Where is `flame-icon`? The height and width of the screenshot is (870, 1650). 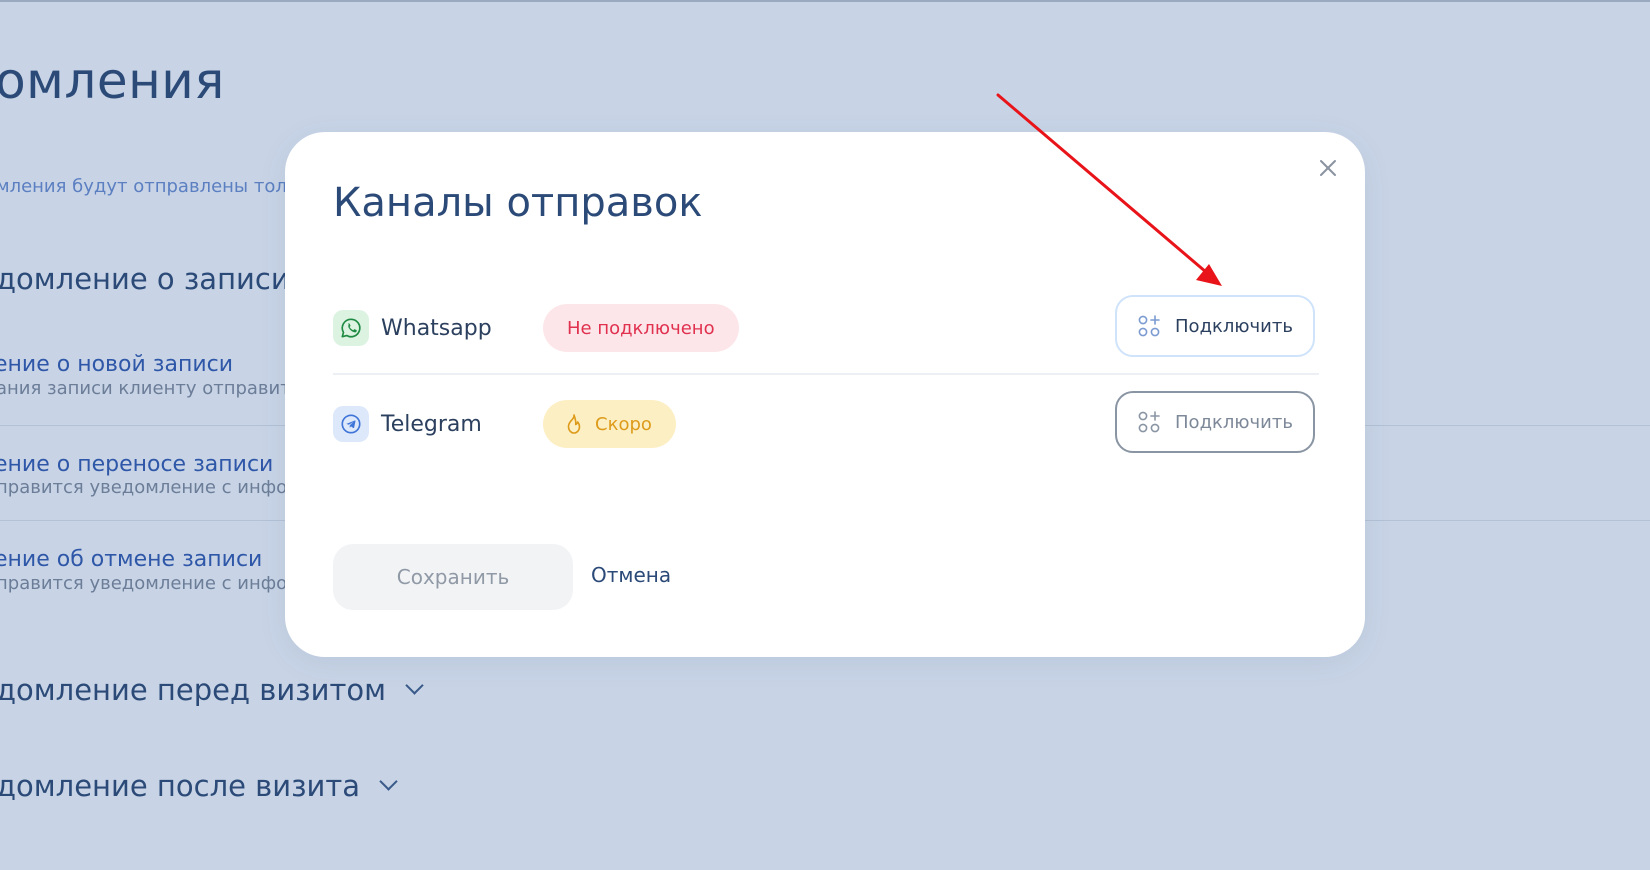
flame-icon is located at coordinates (574, 424).